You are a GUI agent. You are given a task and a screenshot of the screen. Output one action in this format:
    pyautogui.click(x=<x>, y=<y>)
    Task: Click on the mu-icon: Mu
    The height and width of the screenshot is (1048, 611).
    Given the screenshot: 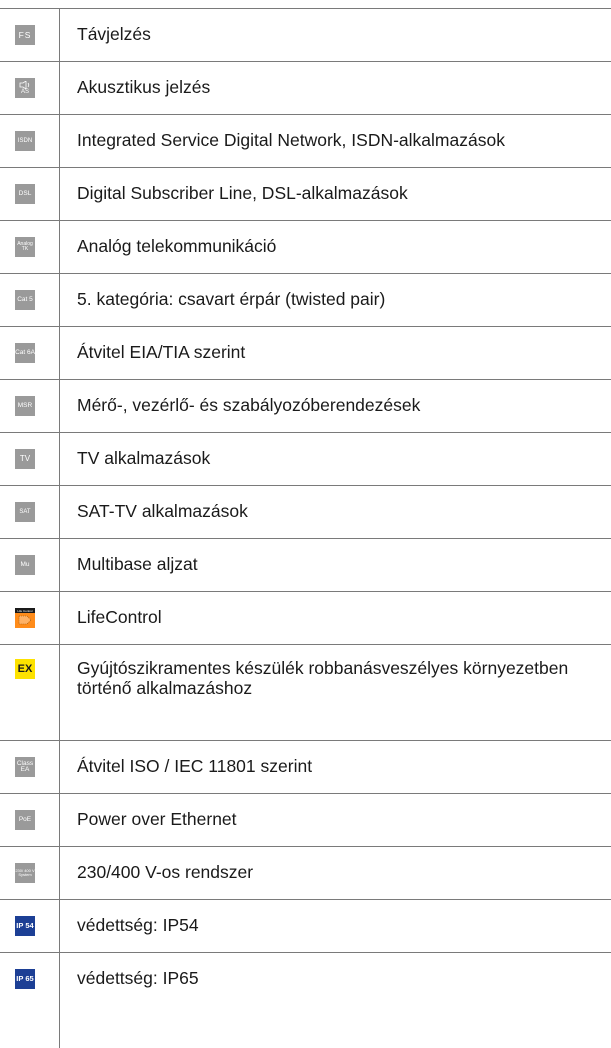 What is the action you would take?
    pyautogui.click(x=25, y=565)
    